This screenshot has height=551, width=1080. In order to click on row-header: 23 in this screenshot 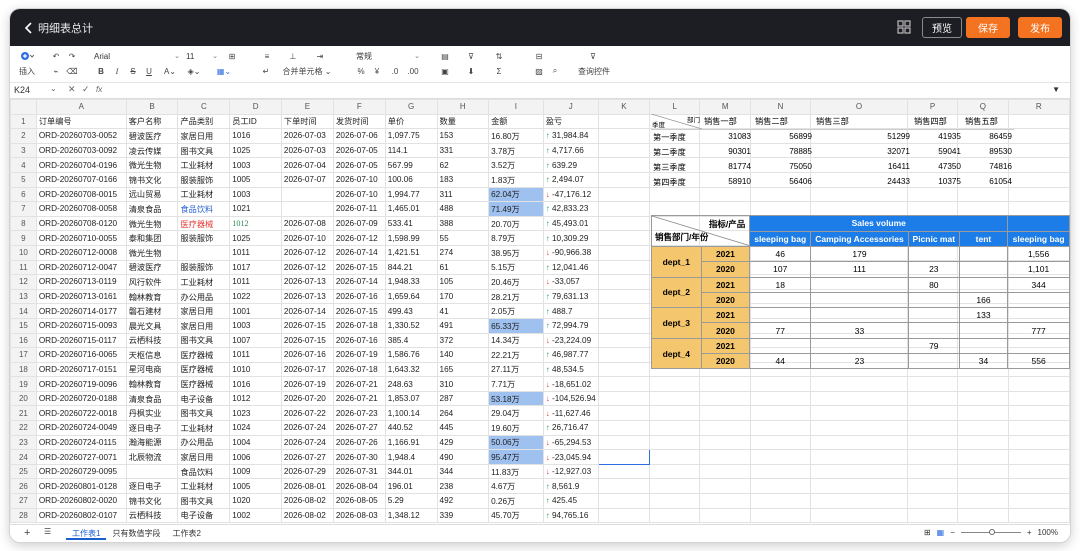, I will do `click(23, 442)`.